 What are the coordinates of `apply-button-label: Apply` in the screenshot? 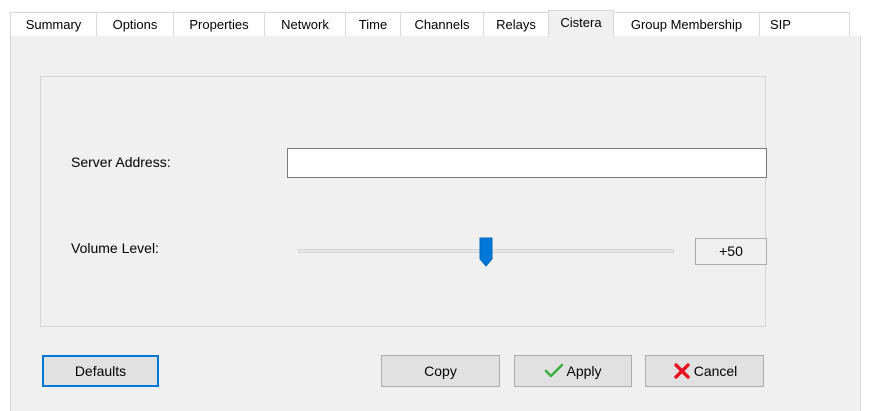 It's located at (584, 371).